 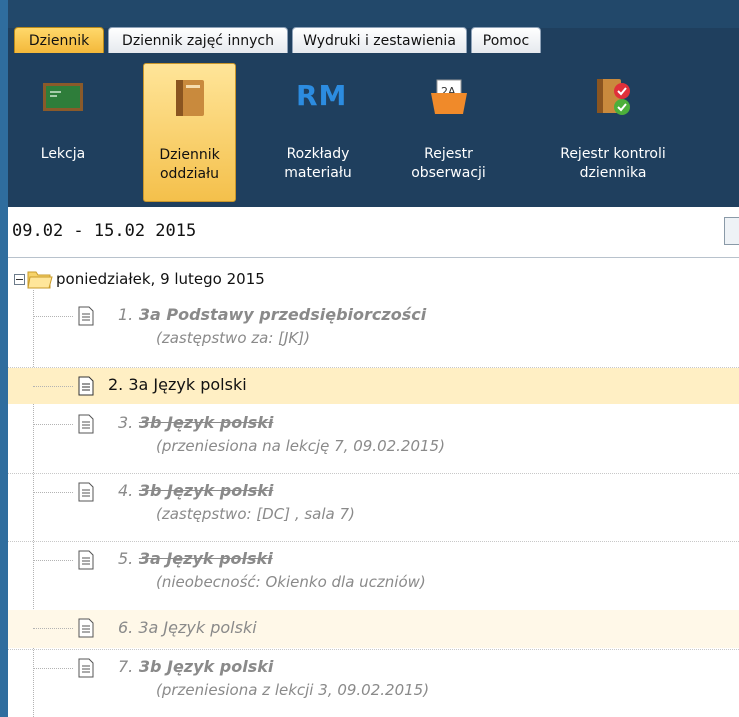 I want to click on day-label: poniedziałek, 9 lutego 2015, so click(x=160, y=279).